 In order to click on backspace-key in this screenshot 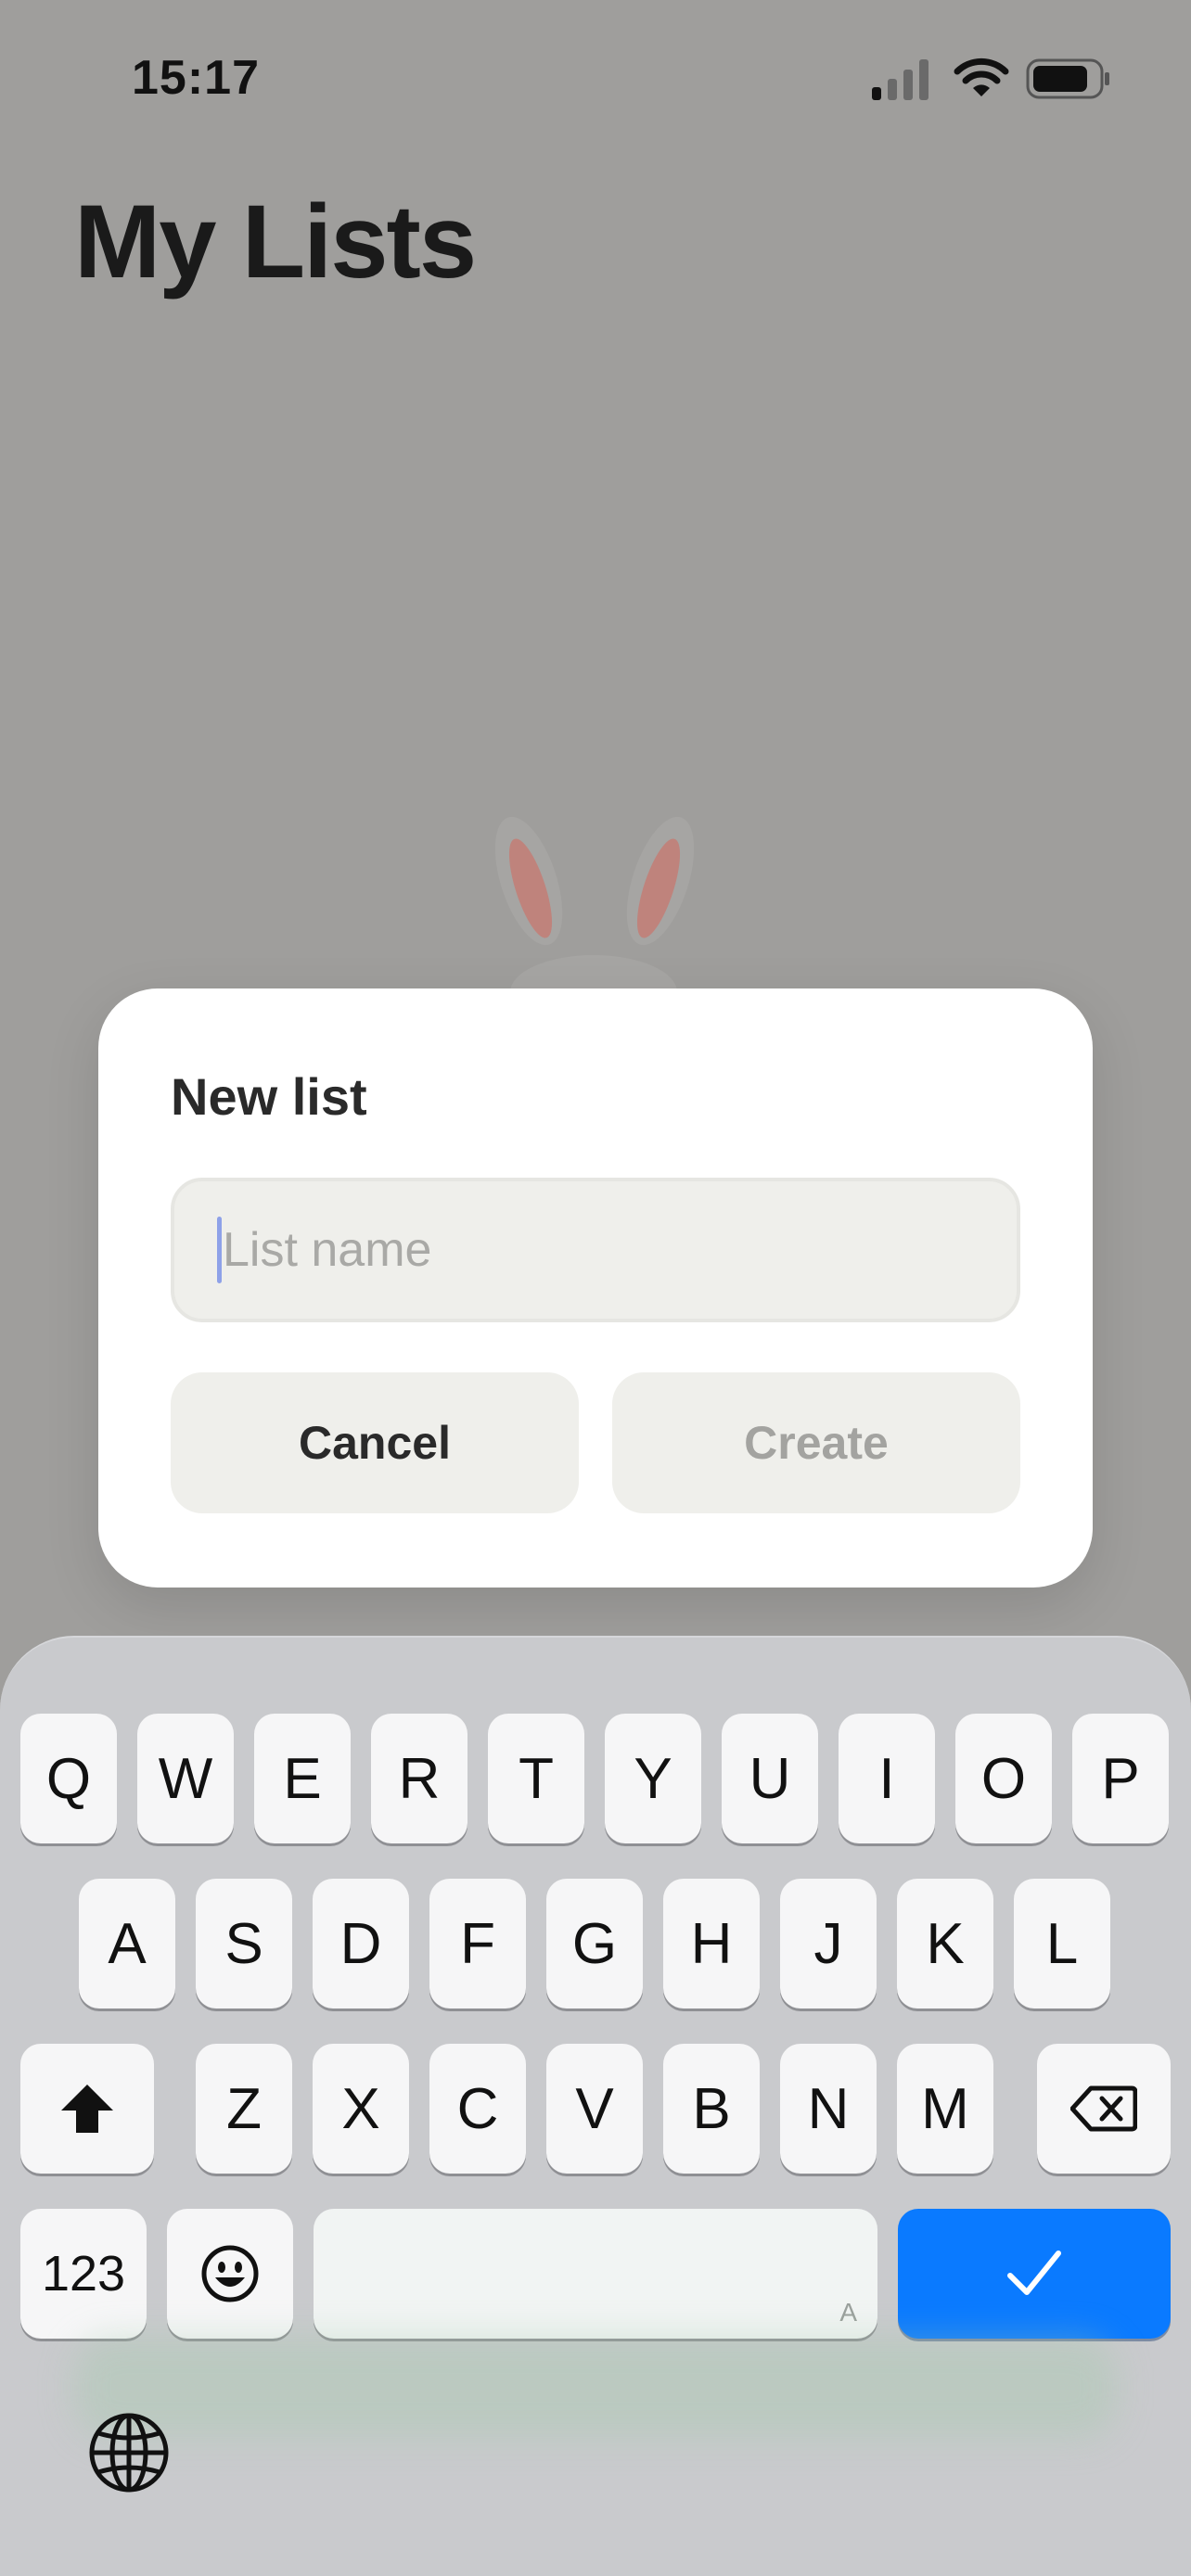, I will do `click(1104, 2109)`.